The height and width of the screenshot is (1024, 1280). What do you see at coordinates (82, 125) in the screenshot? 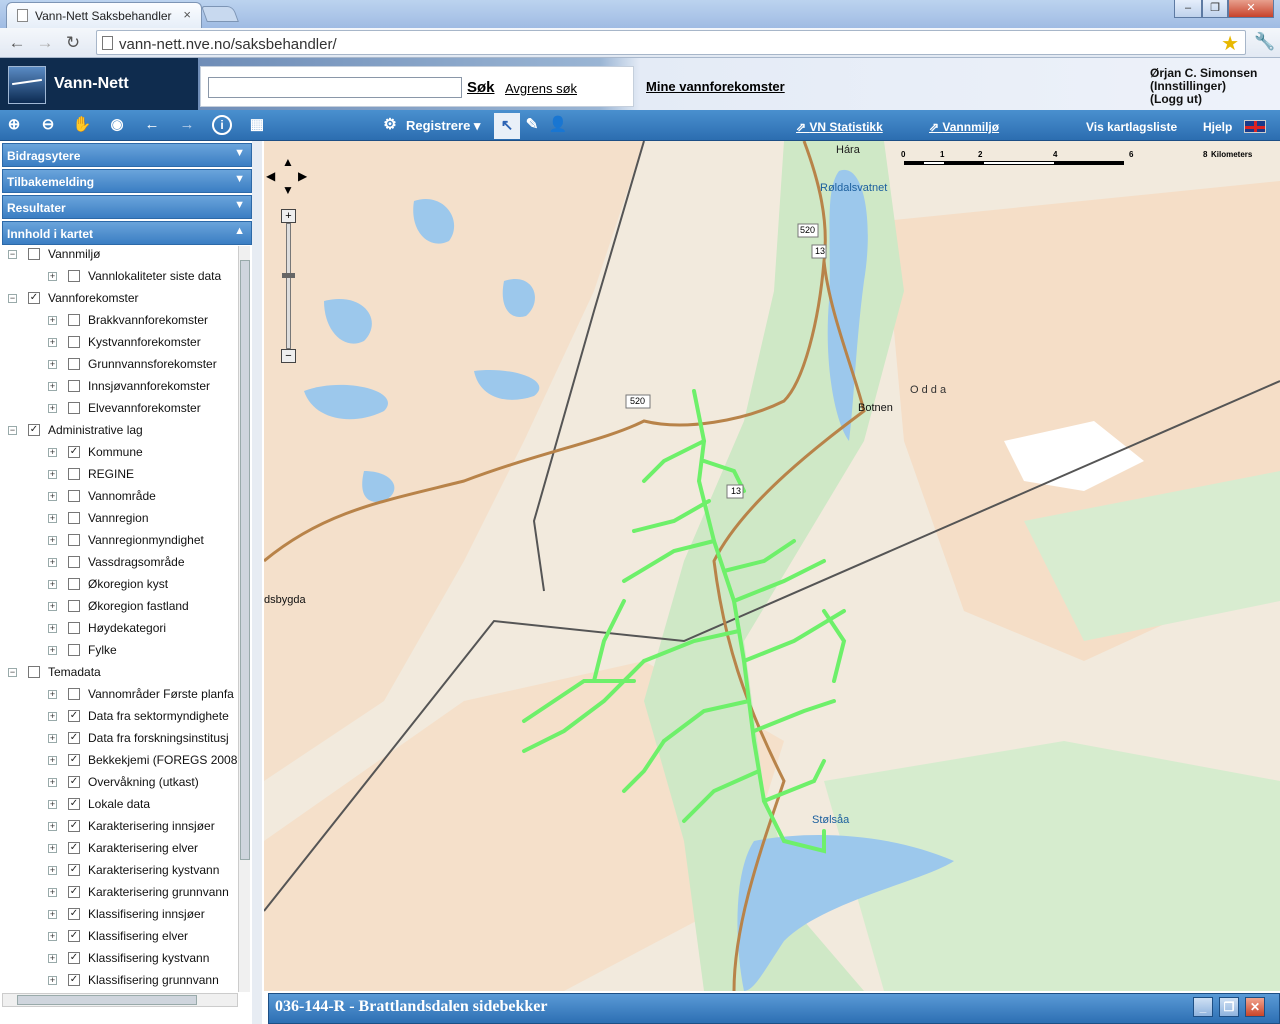
I see `pan-hand-icon: ✋` at bounding box center [82, 125].